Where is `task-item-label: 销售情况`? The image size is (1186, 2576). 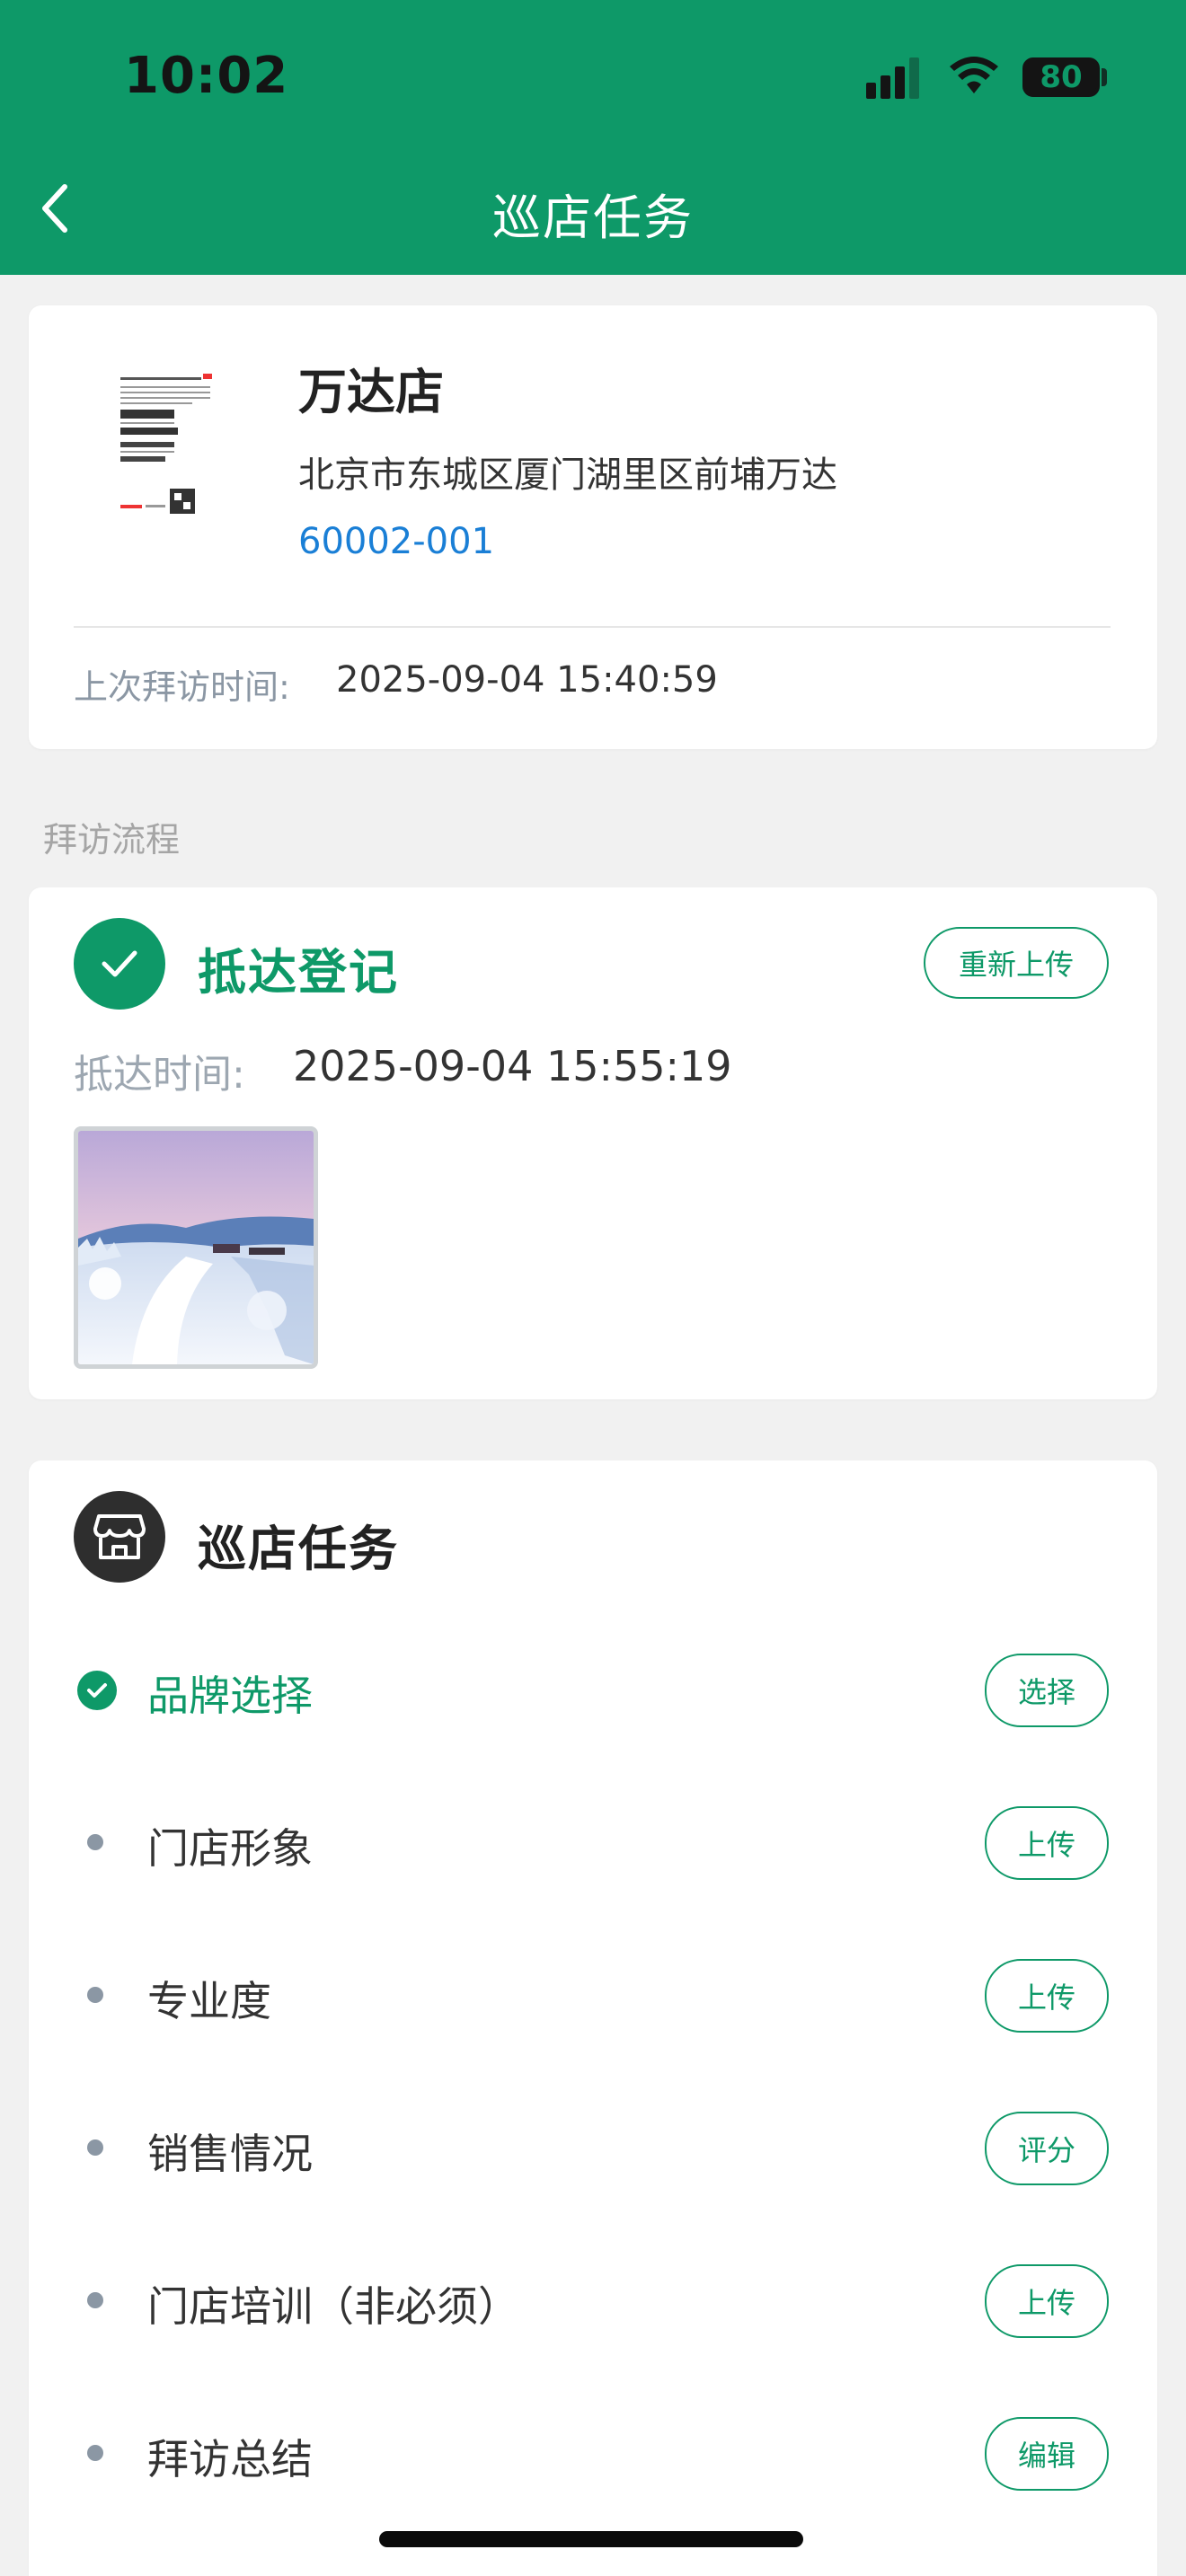 task-item-label: 销售情况 is located at coordinates (230, 2151).